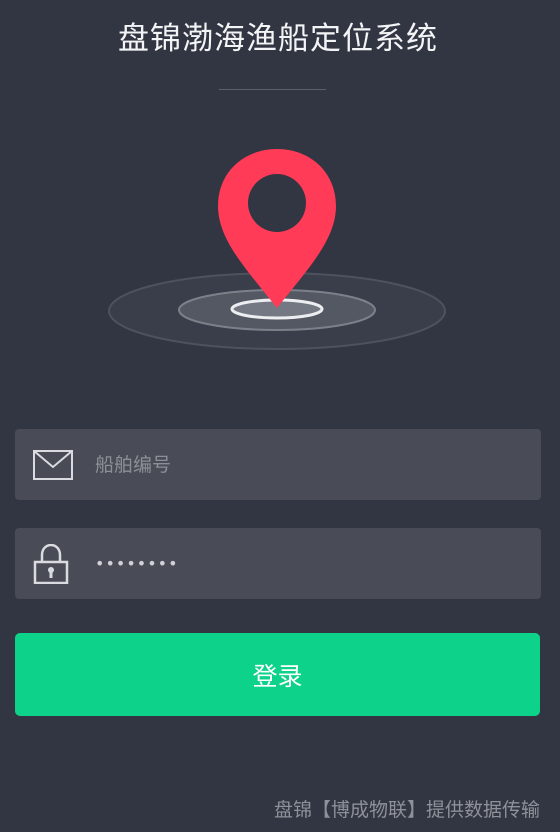 Image resolution: width=560 pixels, height=832 pixels. Describe the element at coordinates (53, 465) in the screenshot. I see `envelope-icon` at that location.